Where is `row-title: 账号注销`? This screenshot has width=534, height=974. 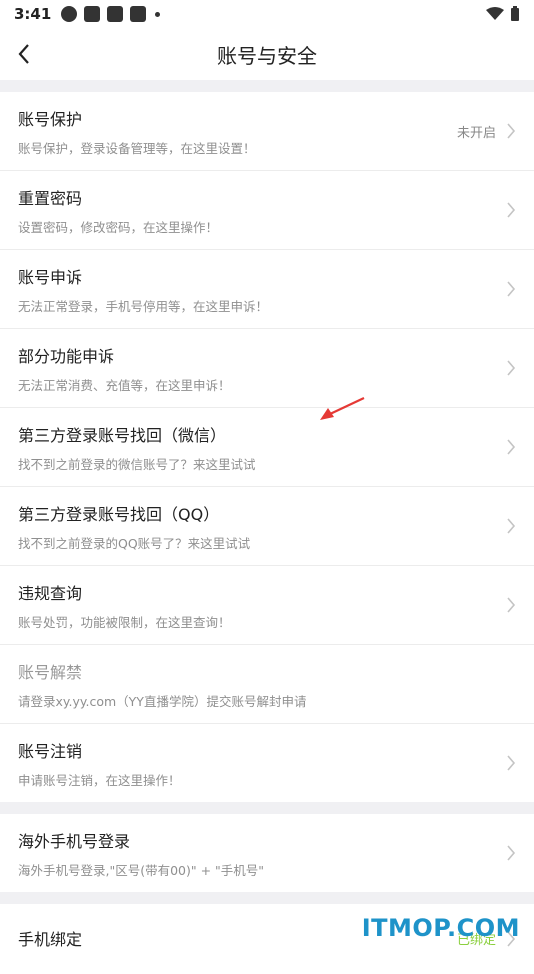
row-title: 账号注销 is located at coordinates (50, 751).